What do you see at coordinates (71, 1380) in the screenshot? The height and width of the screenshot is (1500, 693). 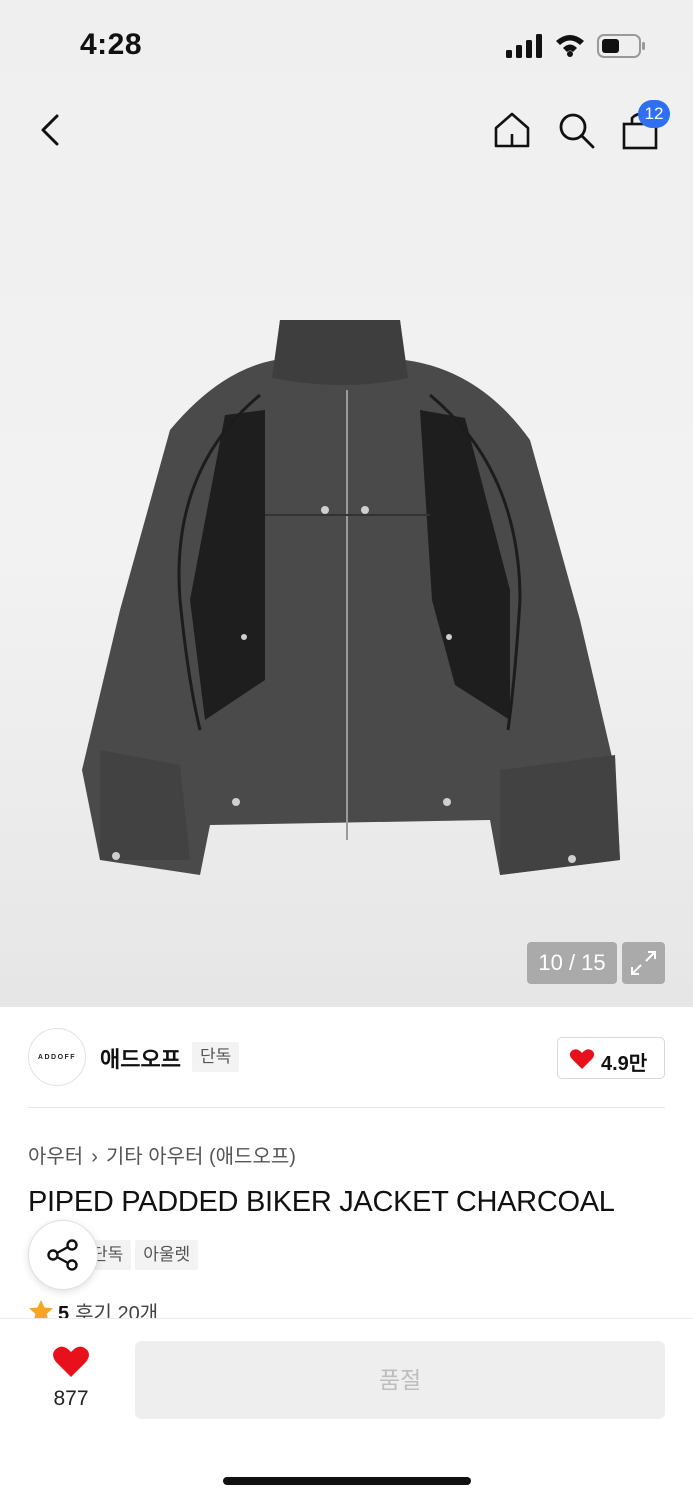 I see `wishlist-button: 877` at bounding box center [71, 1380].